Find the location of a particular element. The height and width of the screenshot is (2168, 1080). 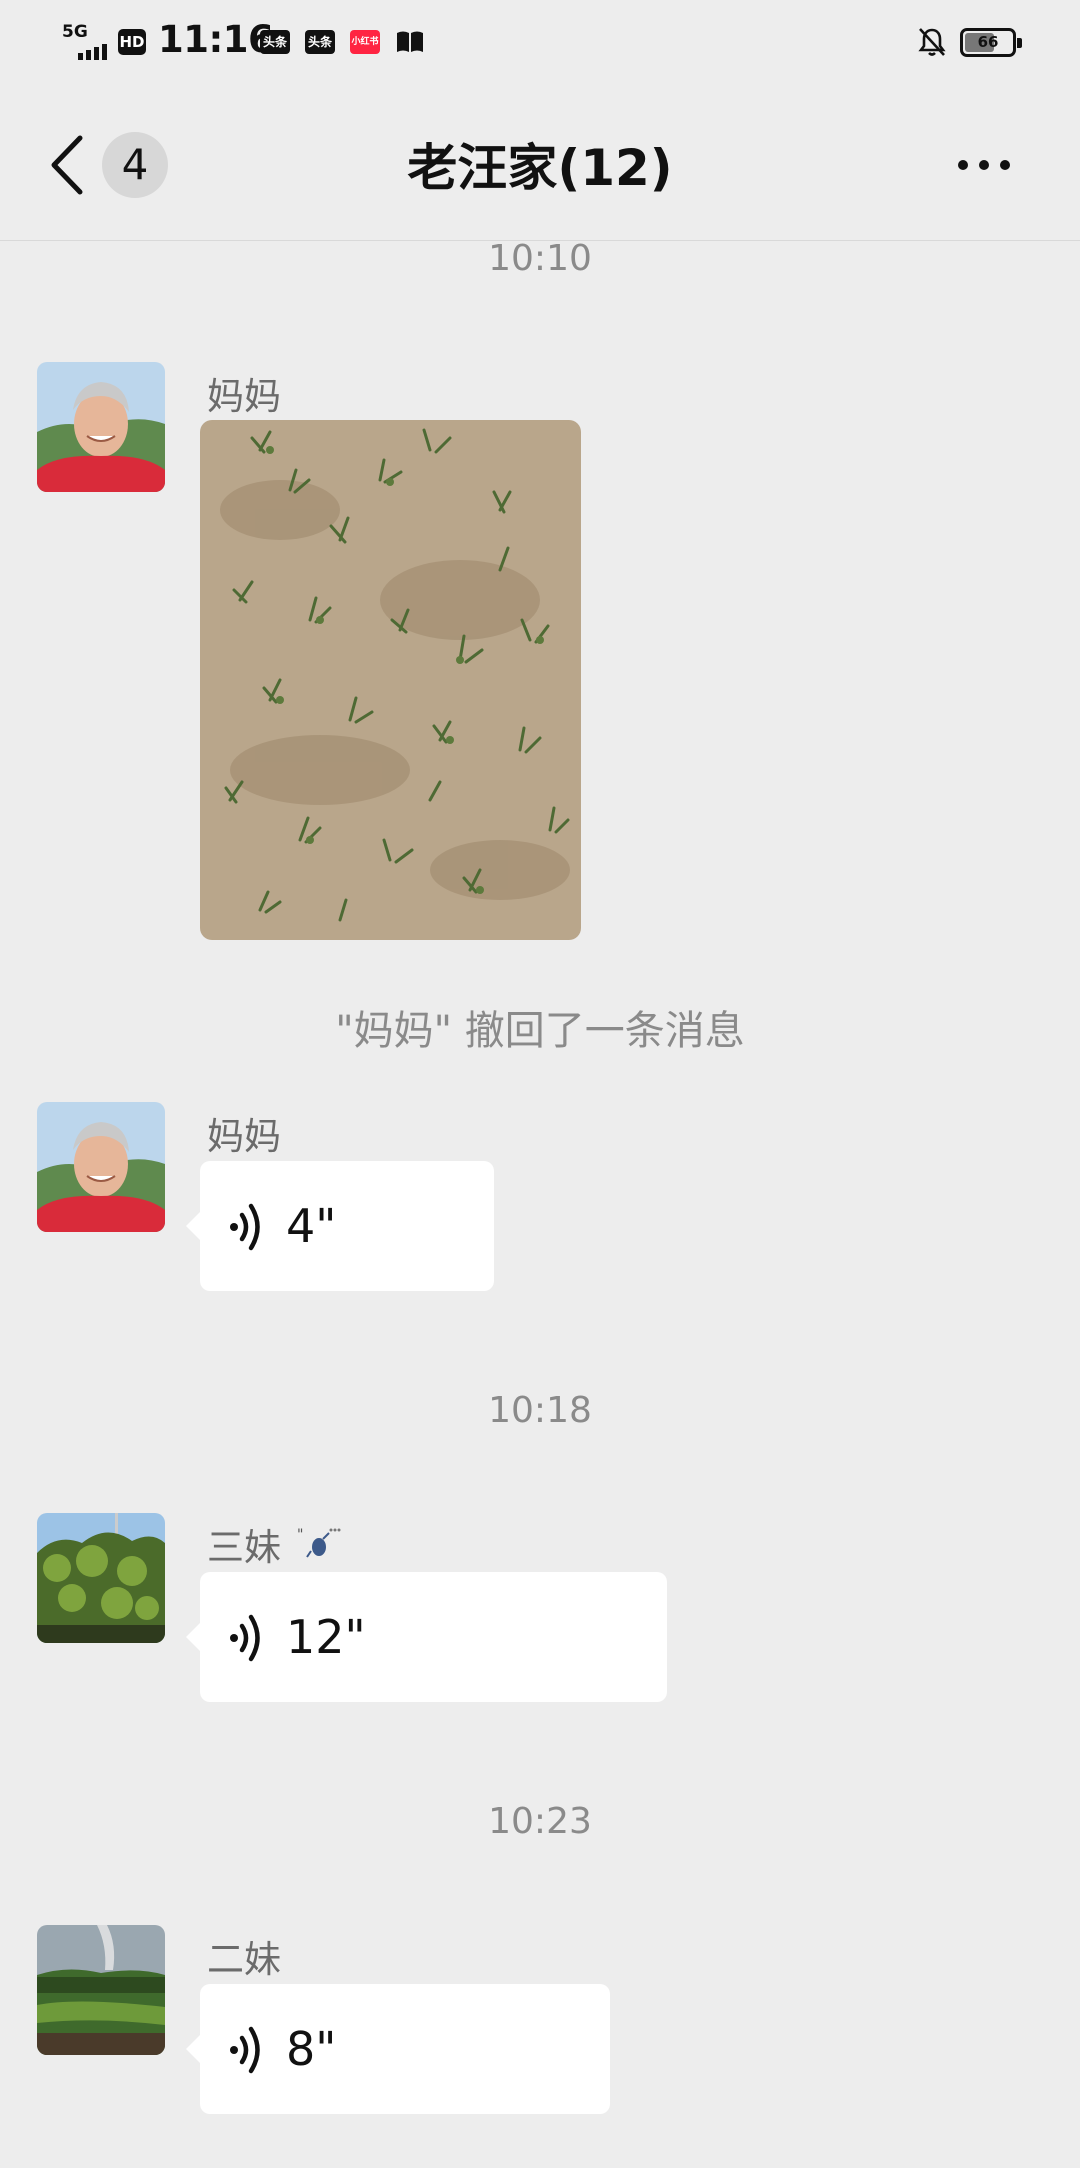

sender-name: 二妹 is located at coordinates (244, 1959).